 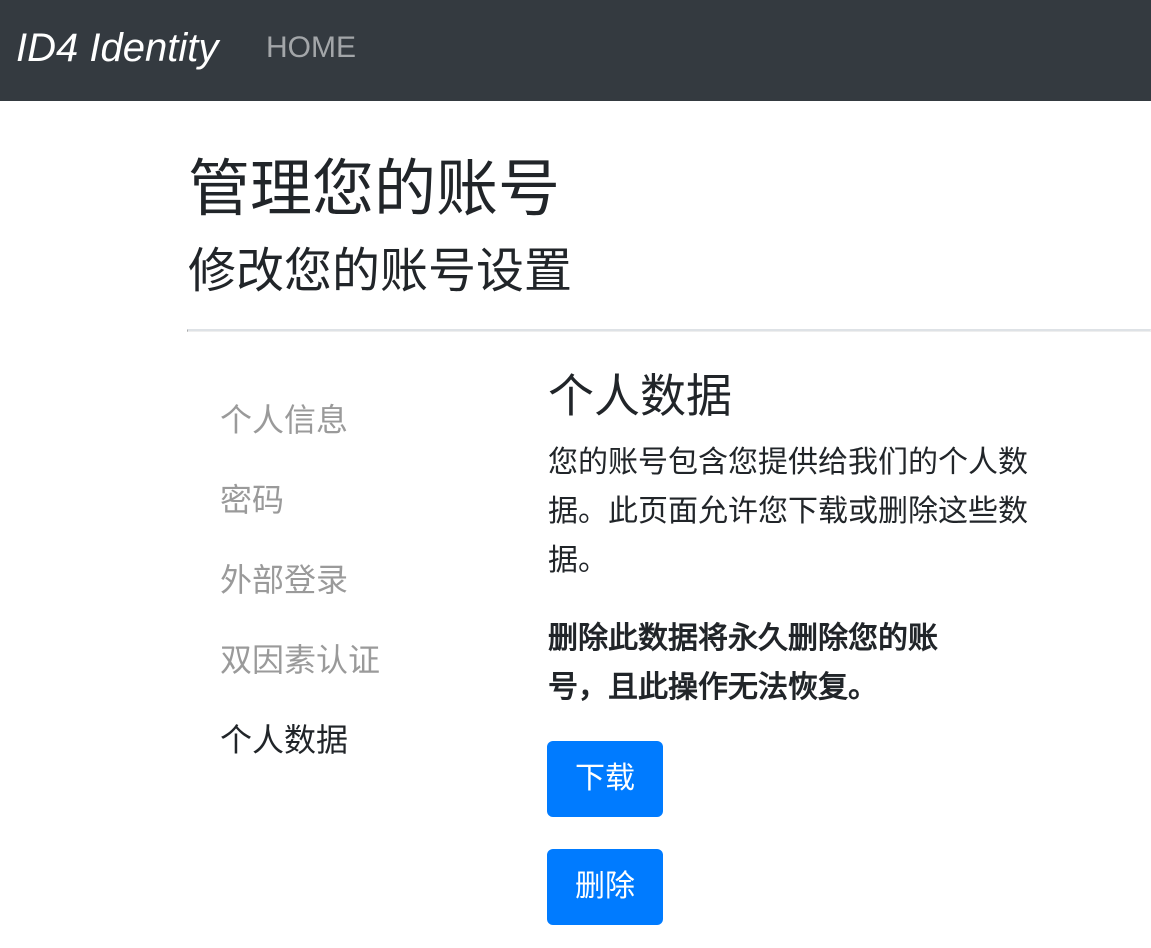 I want to click on delete-warning: 删除此数据将永久删除您的账号，且此操作无法恢复。, so click(x=743, y=663).